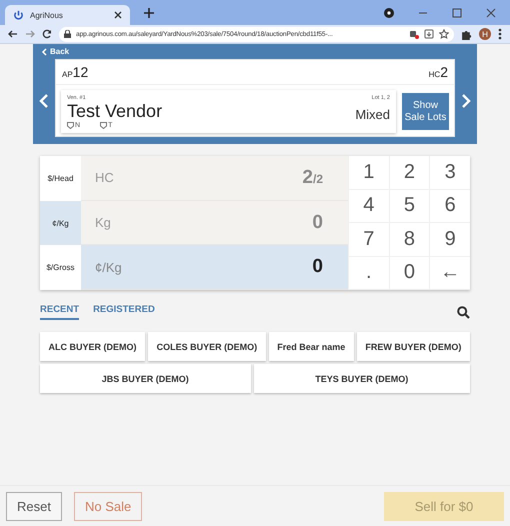 This screenshot has height=526, width=510. I want to click on buyer-tab: REGISTERED, so click(124, 312).